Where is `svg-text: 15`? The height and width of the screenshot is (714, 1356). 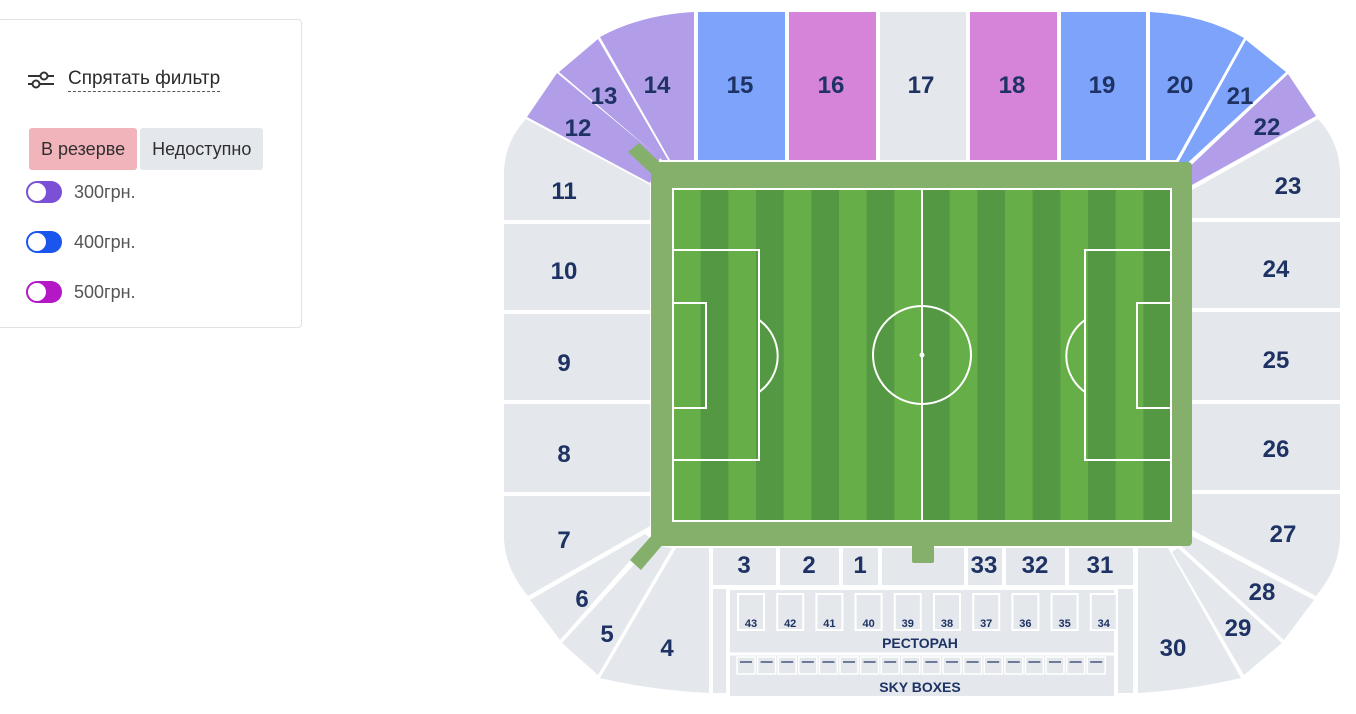 svg-text: 15 is located at coordinates (740, 85).